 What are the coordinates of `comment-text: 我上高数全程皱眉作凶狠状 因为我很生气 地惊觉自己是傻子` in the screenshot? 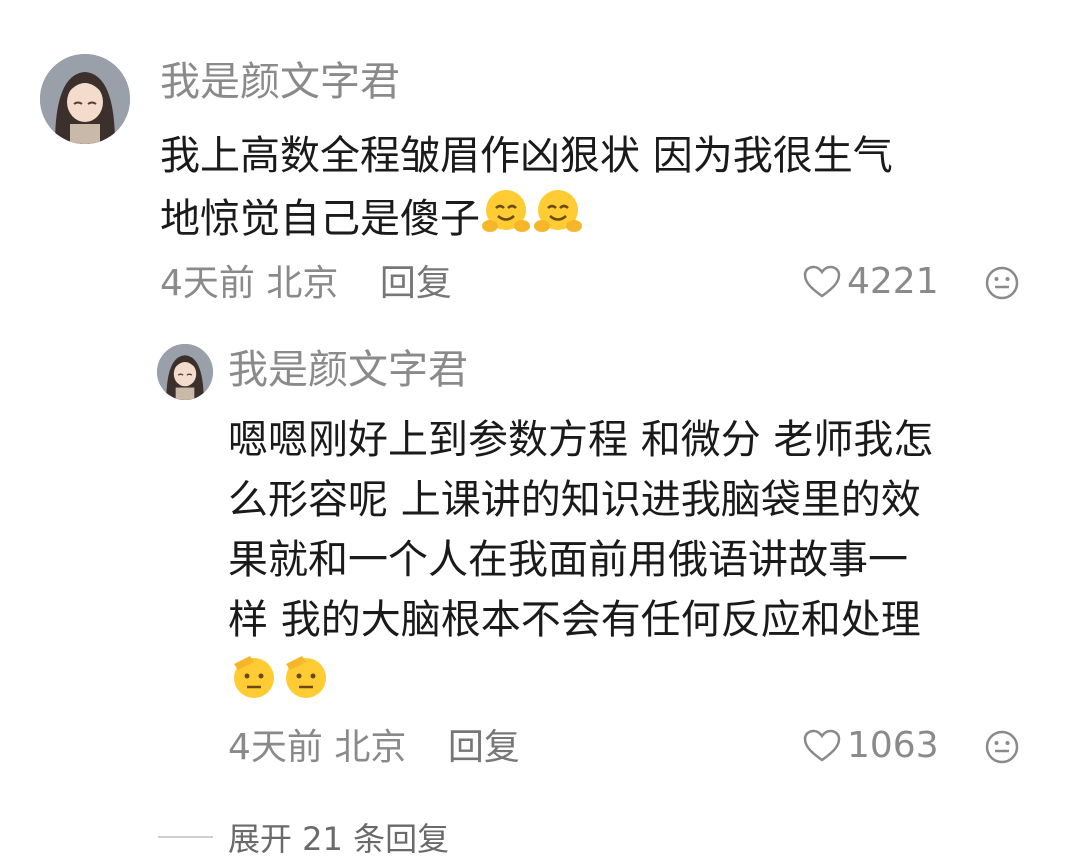 It's located at (590, 190).